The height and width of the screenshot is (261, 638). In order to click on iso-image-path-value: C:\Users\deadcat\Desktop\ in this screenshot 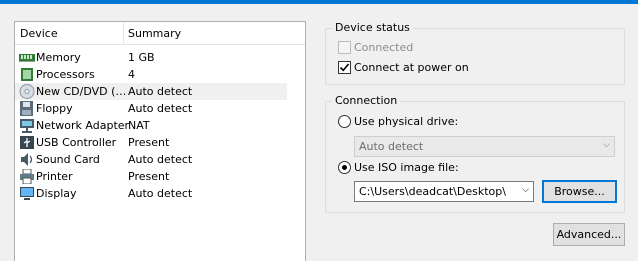, I will do `click(432, 191)`.